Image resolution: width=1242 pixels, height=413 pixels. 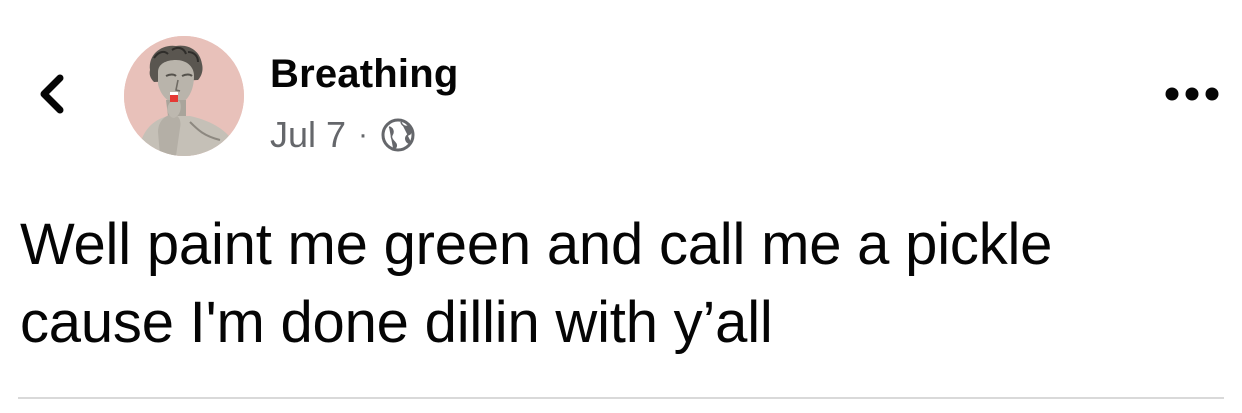 I want to click on author-name: Breathing, so click(x=364, y=74).